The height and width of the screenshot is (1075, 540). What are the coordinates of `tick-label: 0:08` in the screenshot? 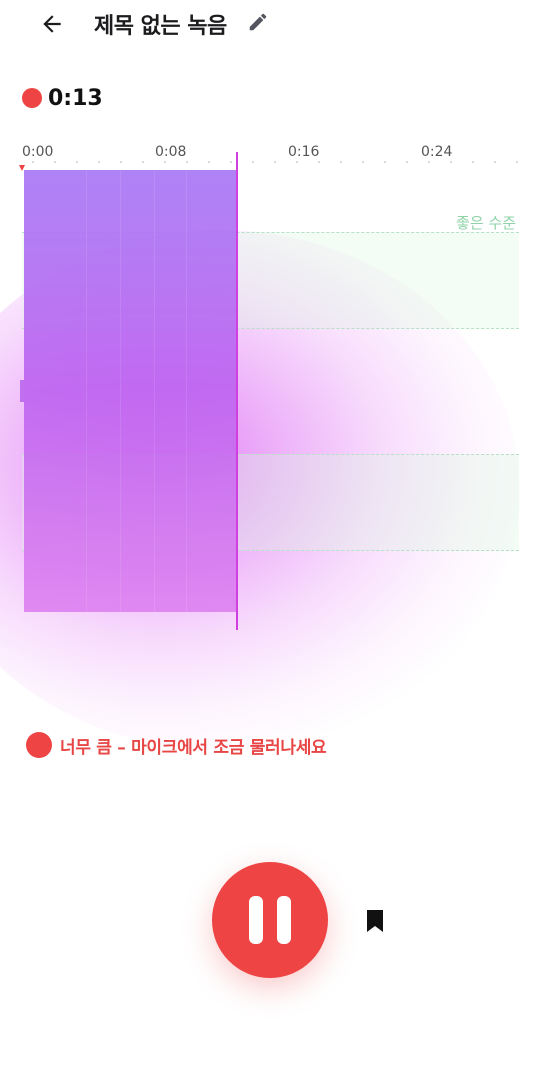 It's located at (171, 152).